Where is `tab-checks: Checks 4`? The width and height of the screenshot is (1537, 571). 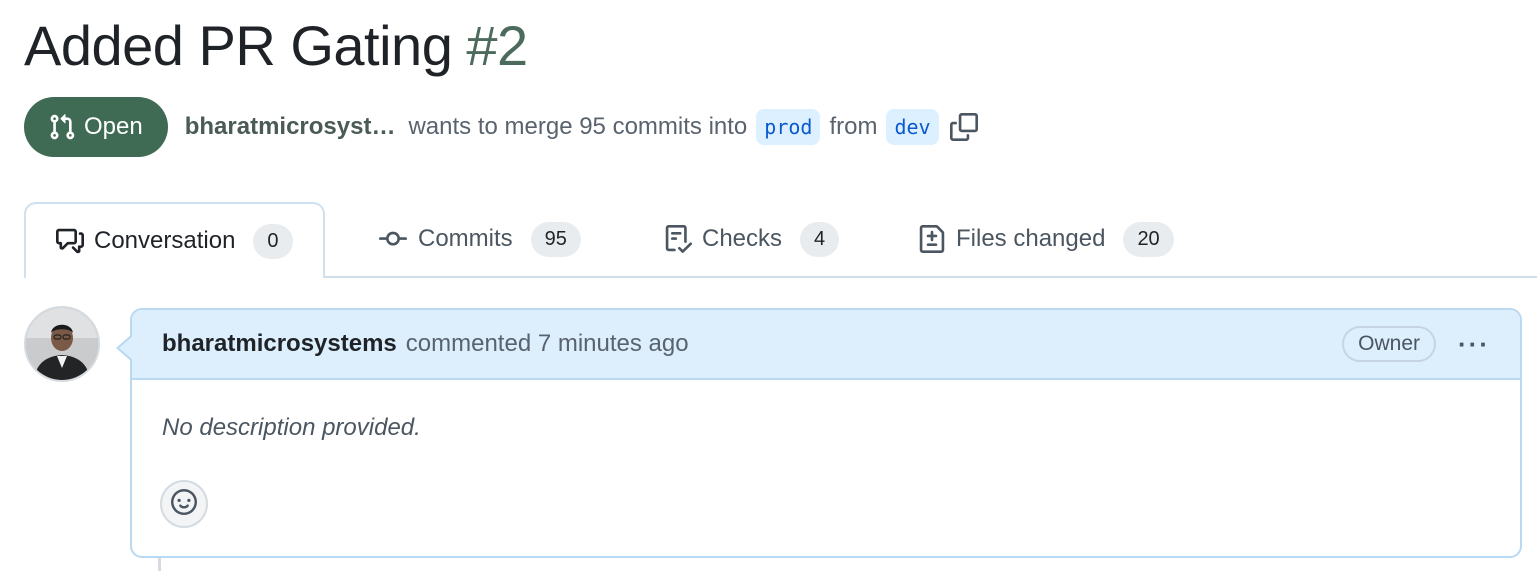 tab-checks: Checks 4 is located at coordinates (752, 239).